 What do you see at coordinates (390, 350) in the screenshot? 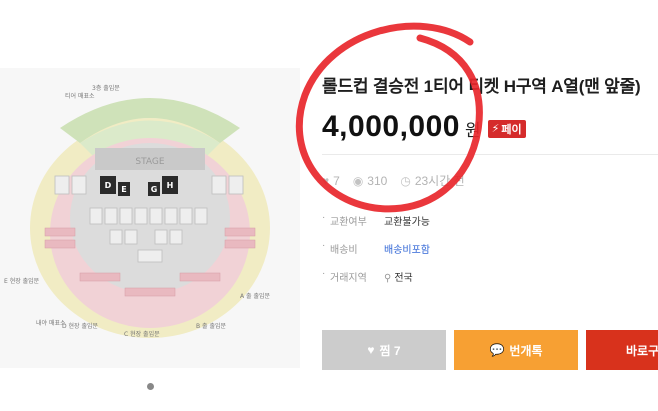
I see `like-button-label: 찜 7` at bounding box center [390, 350].